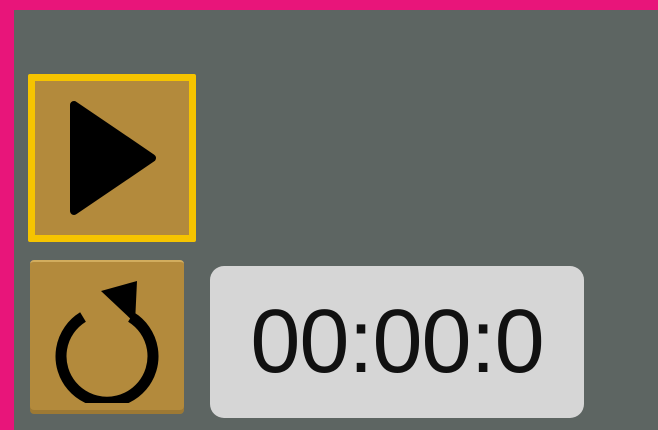 The image size is (658, 430). I want to click on play-button, so click(112, 158).